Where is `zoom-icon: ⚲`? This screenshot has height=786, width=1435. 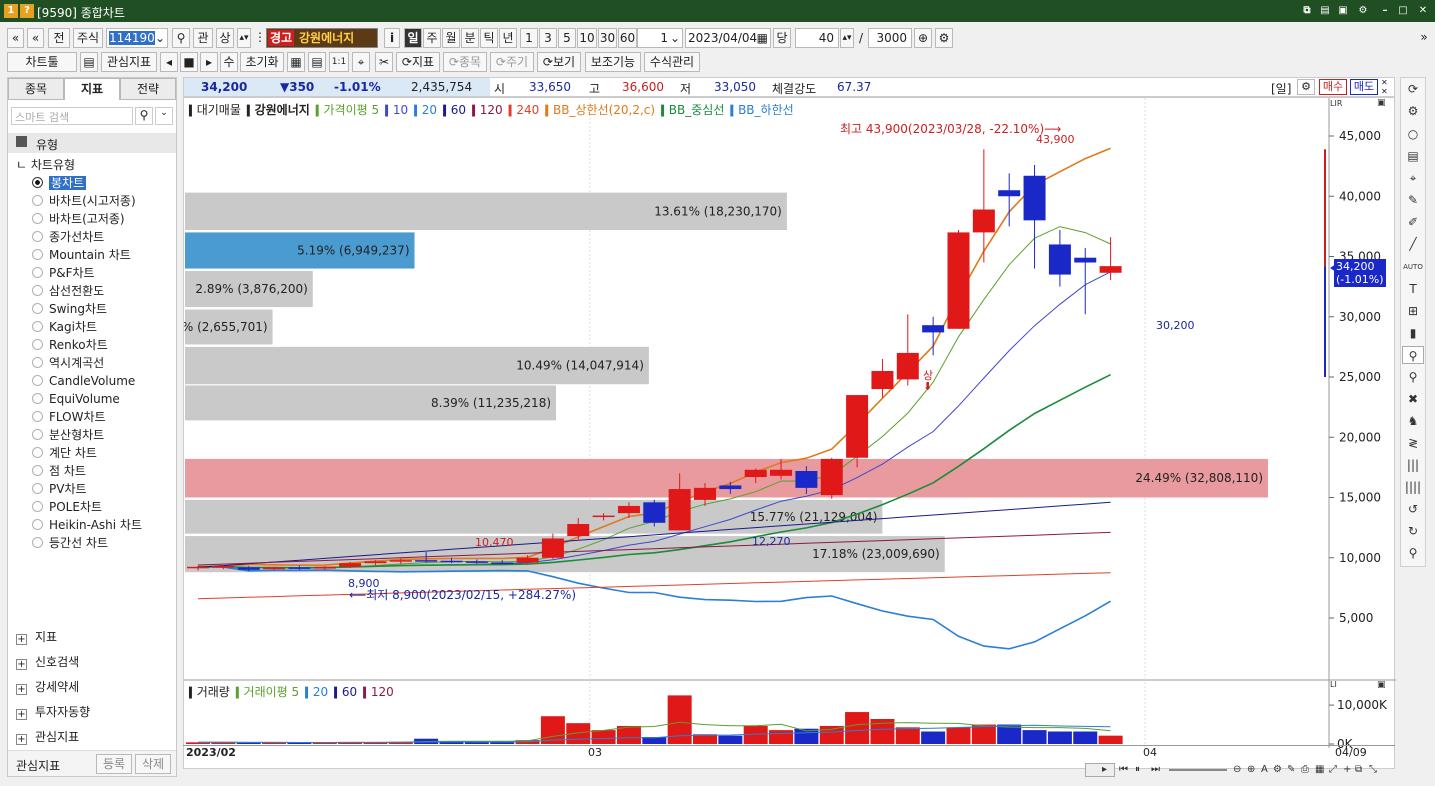
zoom-icon: ⚲ is located at coordinates (1413, 355).